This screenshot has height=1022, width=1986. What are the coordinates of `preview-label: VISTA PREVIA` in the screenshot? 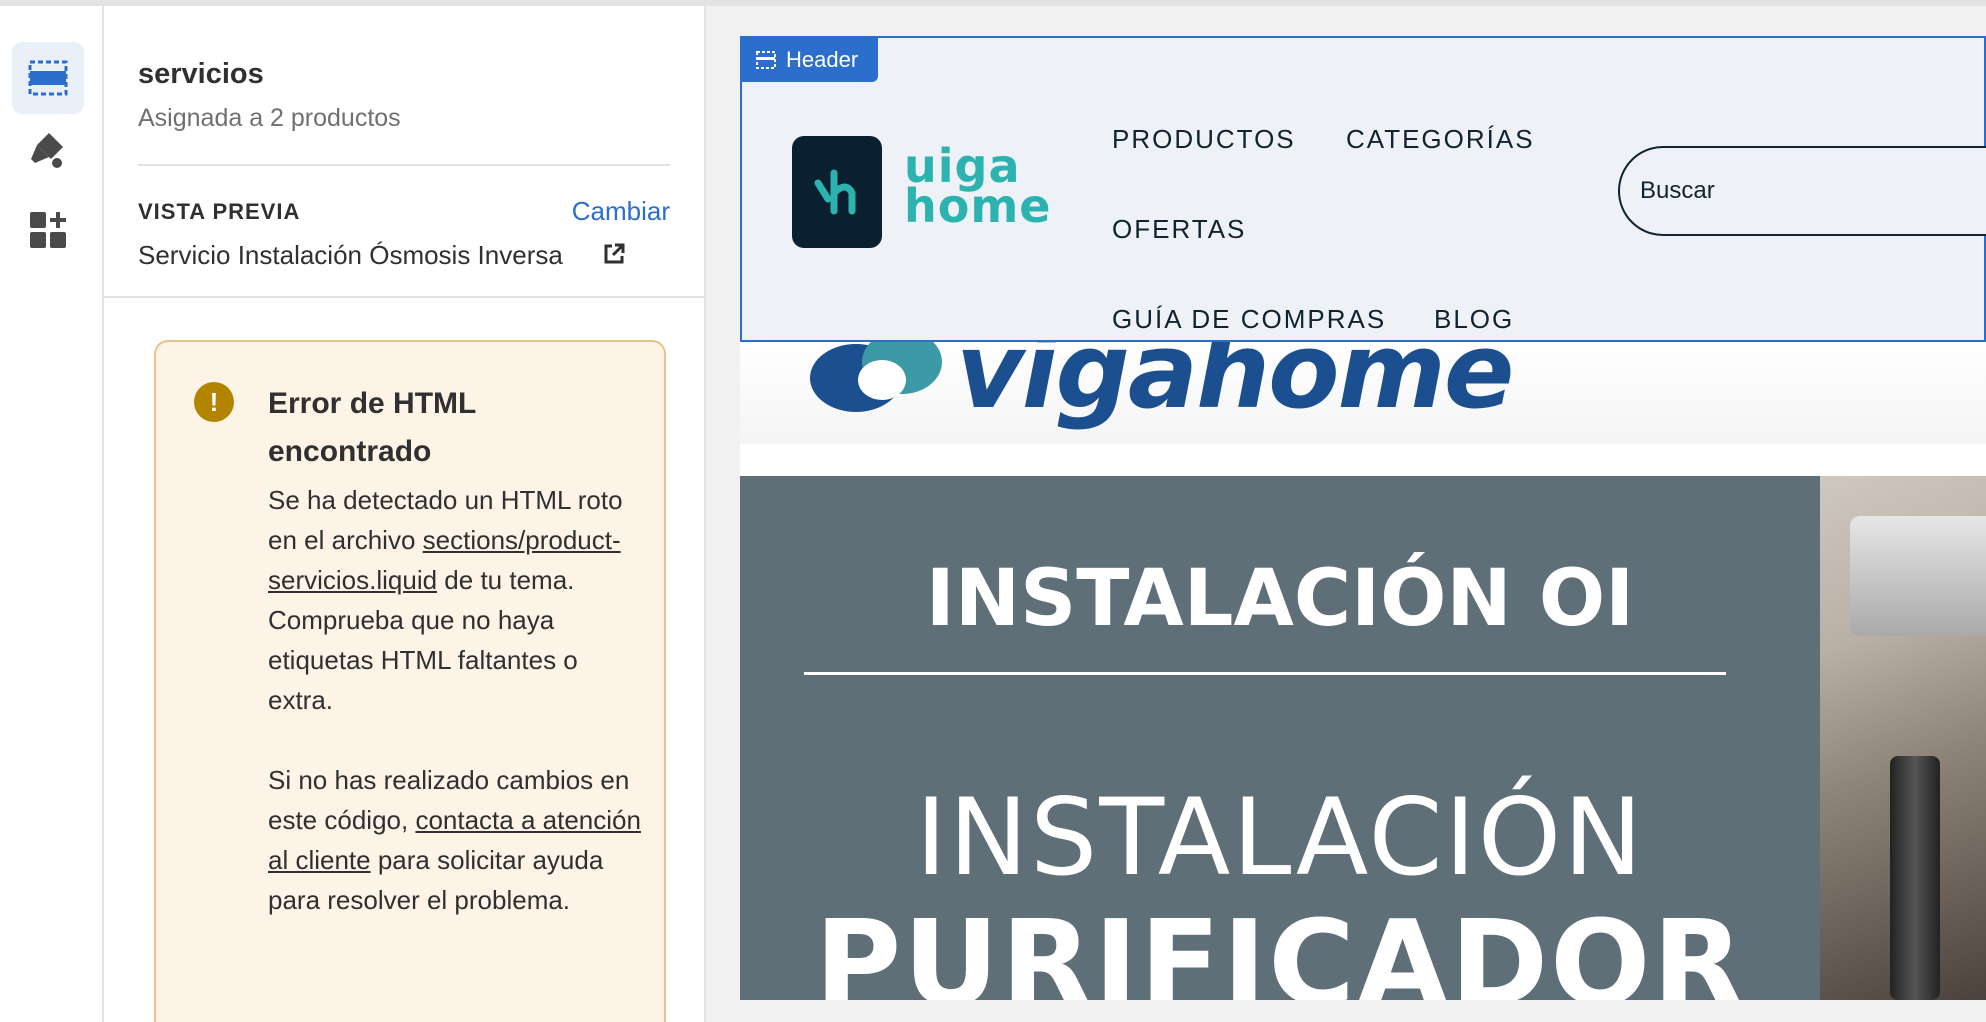 It's located at (219, 211).